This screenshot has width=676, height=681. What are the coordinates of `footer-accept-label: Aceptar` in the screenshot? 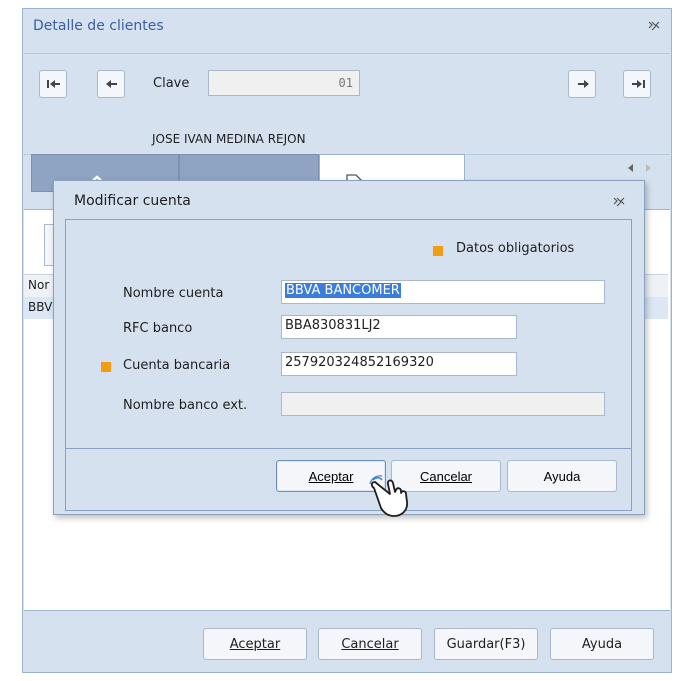 It's located at (255, 644).